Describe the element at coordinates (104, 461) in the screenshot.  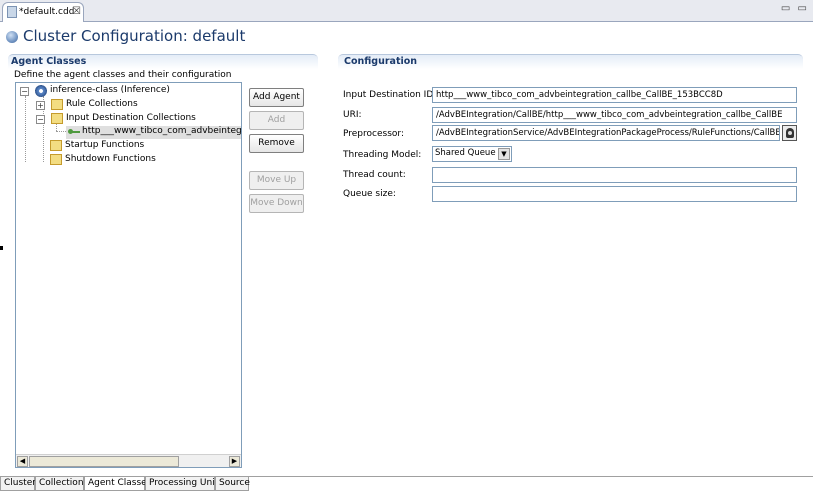
I see `scrollbar-thumb` at that location.